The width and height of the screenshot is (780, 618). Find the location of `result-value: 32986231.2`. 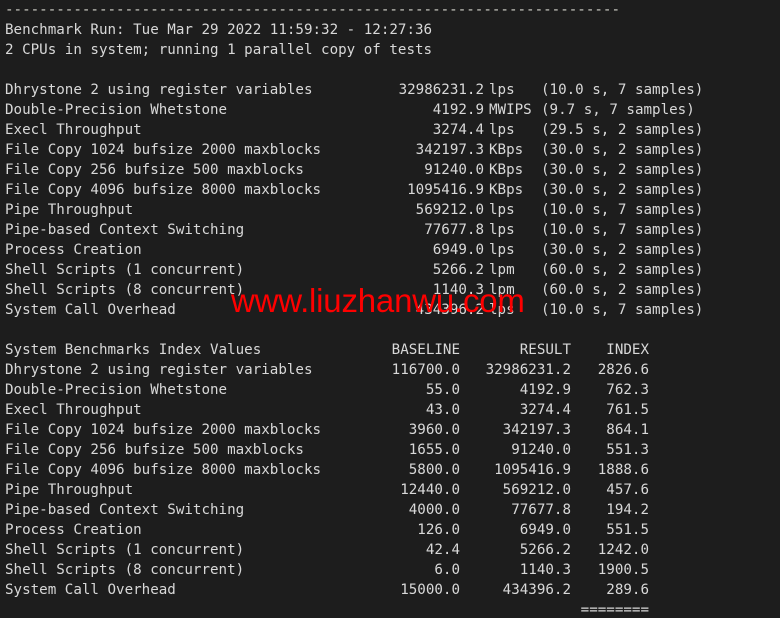

result-value: 32986231.2 is located at coordinates (441, 90).